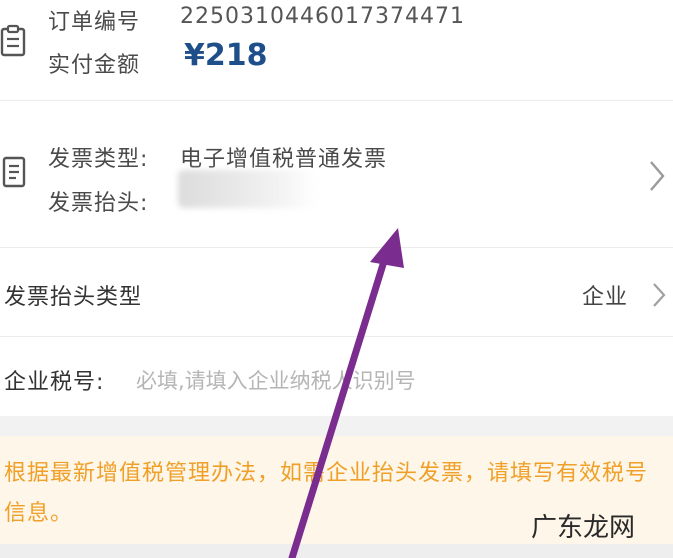  Describe the element at coordinates (284, 159) in the screenshot. I see `invoice-type-value: 电子增值税普通发票` at that location.